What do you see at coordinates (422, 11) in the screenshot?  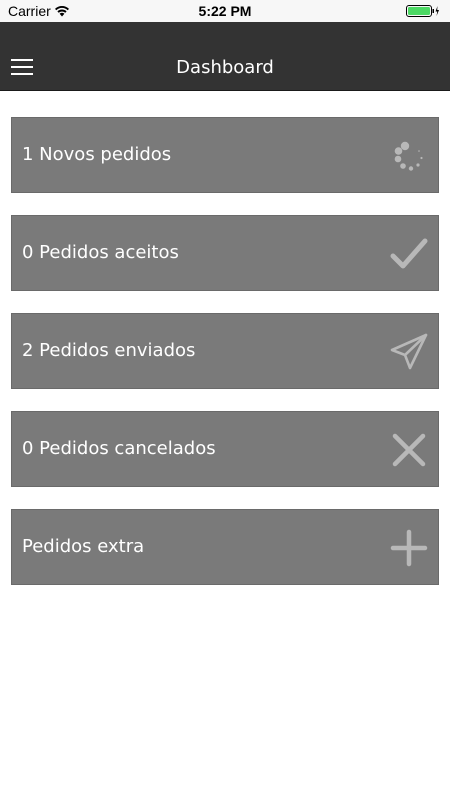 I see `battery-charging-icon` at bounding box center [422, 11].